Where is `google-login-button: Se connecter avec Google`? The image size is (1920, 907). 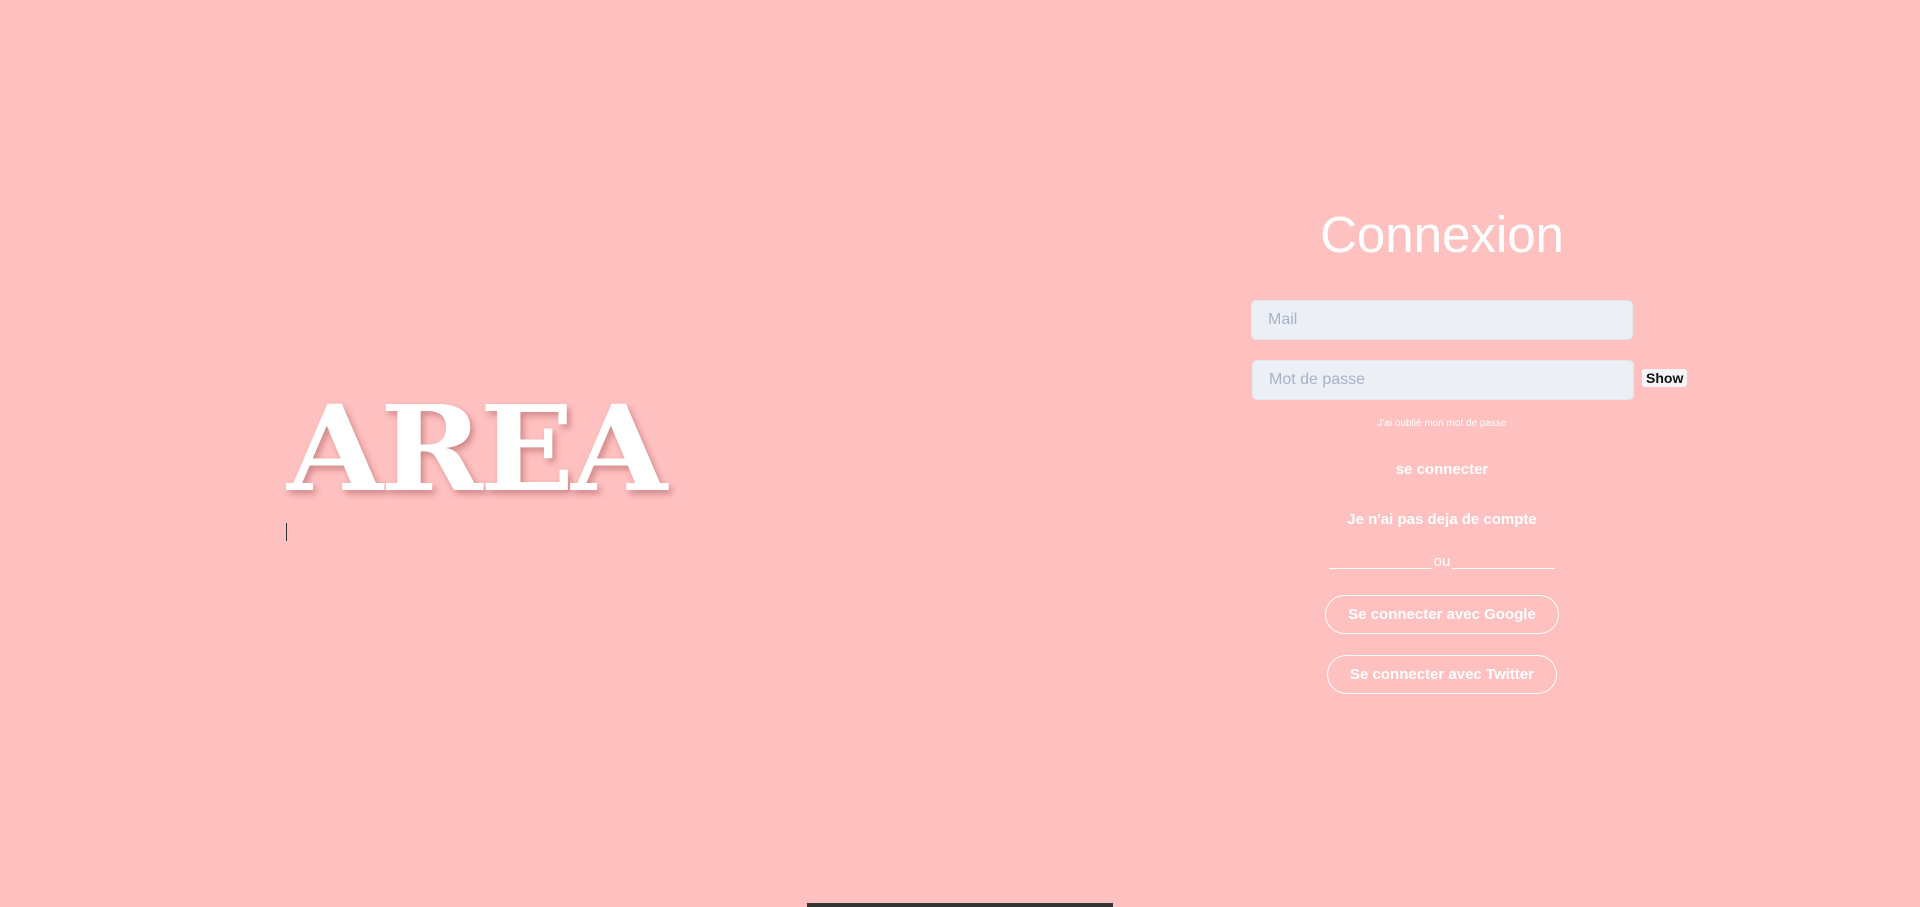
google-login-button: Se connecter avec Google is located at coordinates (1442, 614).